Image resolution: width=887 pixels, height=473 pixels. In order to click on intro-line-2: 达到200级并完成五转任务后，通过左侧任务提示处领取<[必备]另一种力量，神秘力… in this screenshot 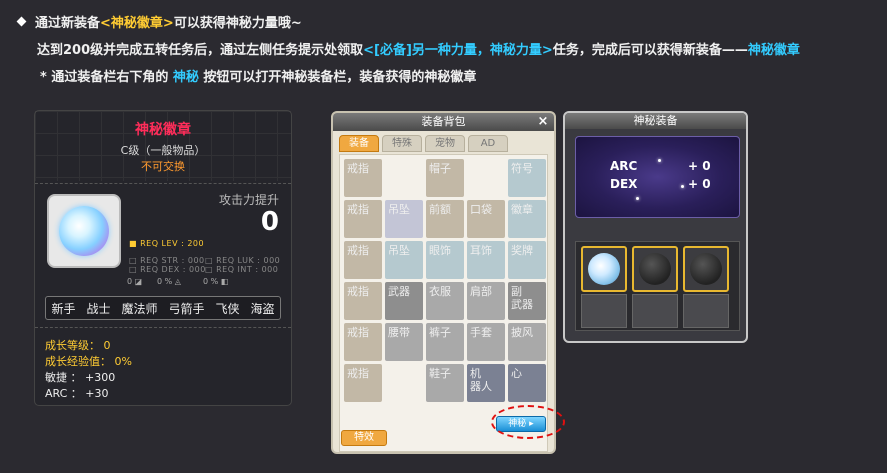, I will do `click(418, 48)`.